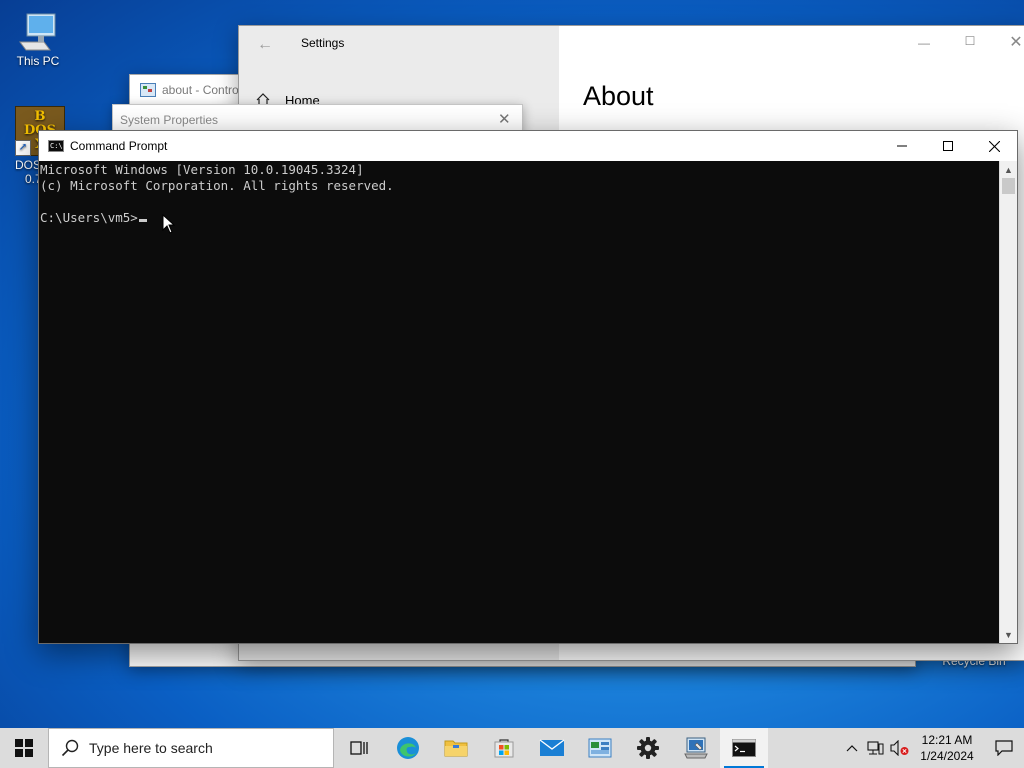 The width and height of the screenshot is (1024, 768). I want to click on file-explorer-icon, so click(456, 748).